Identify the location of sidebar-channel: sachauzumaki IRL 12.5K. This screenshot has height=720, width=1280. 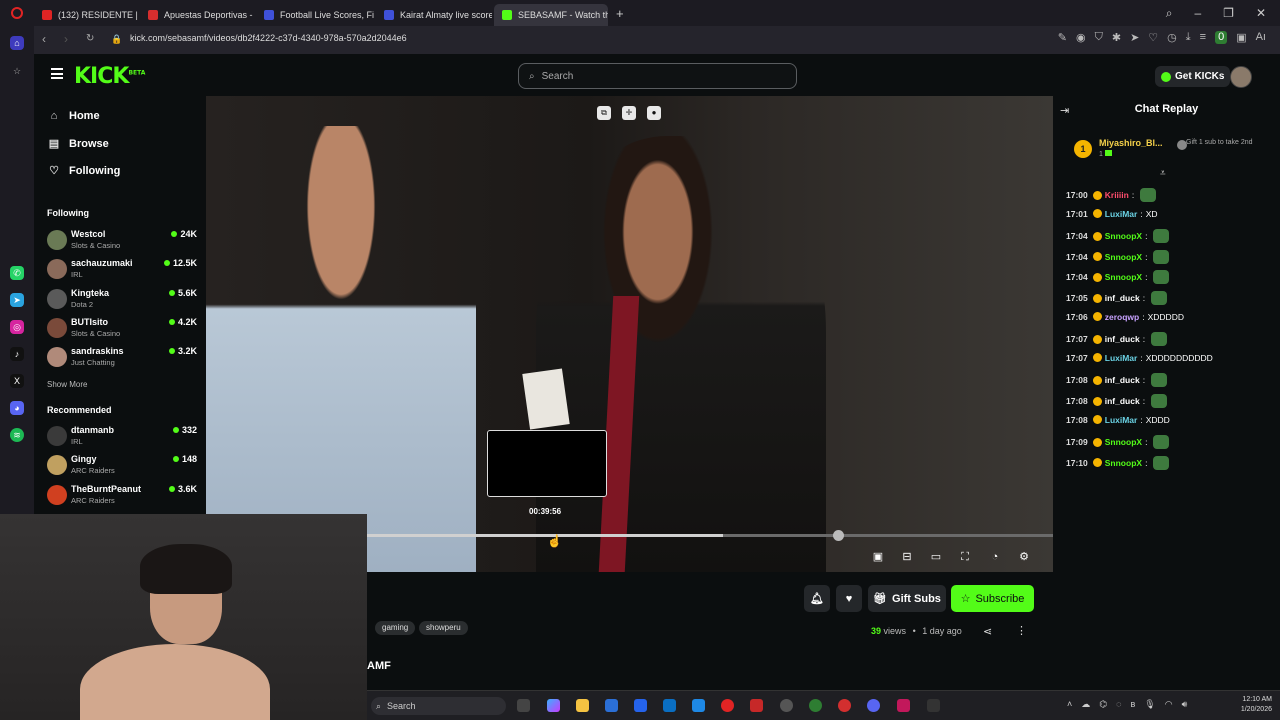
(122, 270).